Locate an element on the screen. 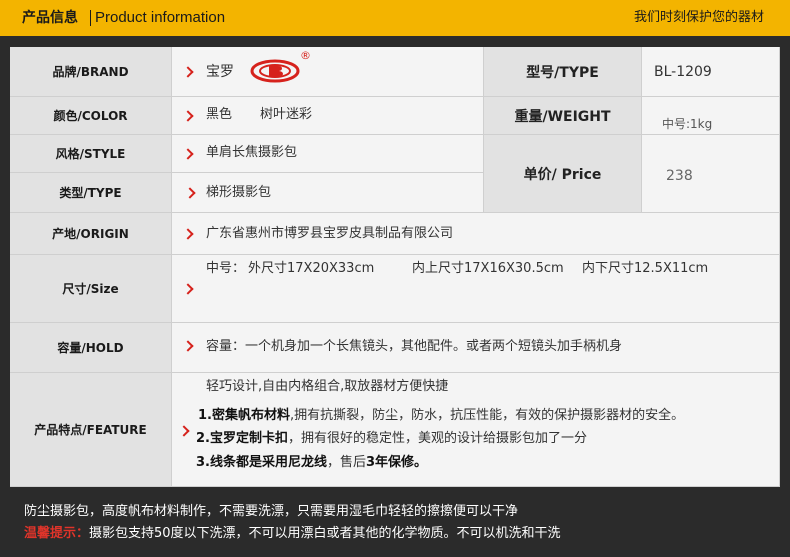  size-label: 尺寸/Size is located at coordinates (91, 289).